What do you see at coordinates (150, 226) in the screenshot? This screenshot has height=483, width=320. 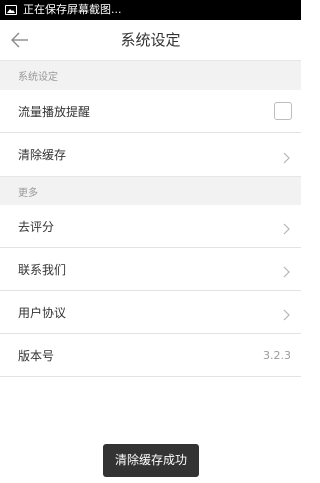 I see `row-rate-app: 去评分` at bounding box center [150, 226].